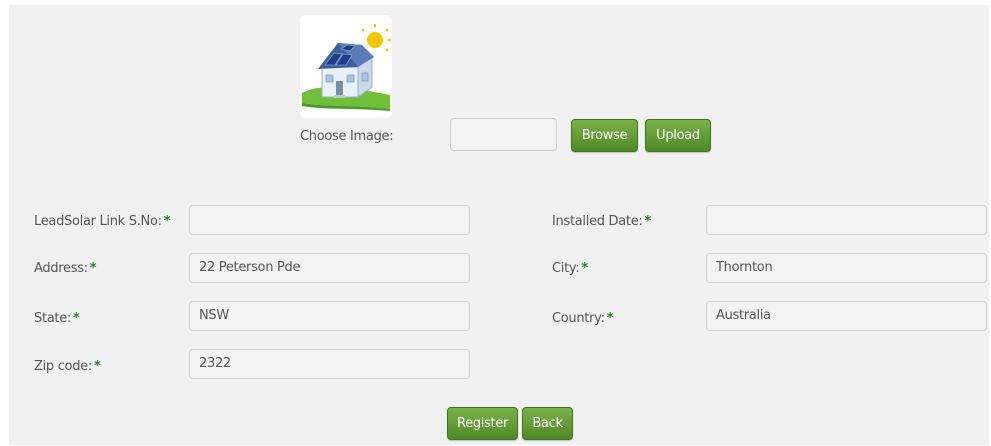 This screenshot has width=991, height=446. Describe the element at coordinates (52, 318) in the screenshot. I see `state-label-text: State:` at that location.